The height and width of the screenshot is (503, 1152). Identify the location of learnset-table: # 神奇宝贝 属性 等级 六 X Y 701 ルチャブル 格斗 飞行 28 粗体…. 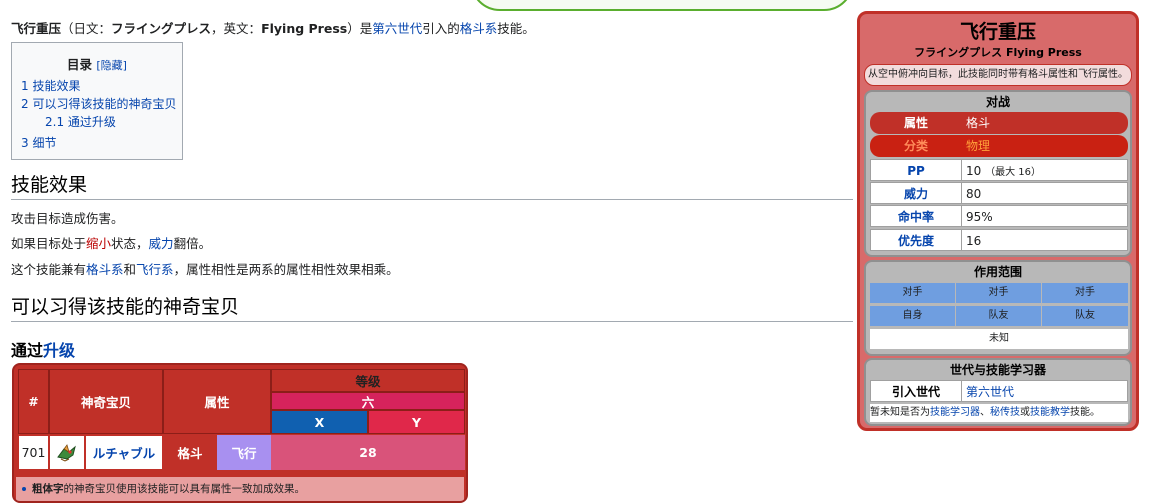
(240, 433).